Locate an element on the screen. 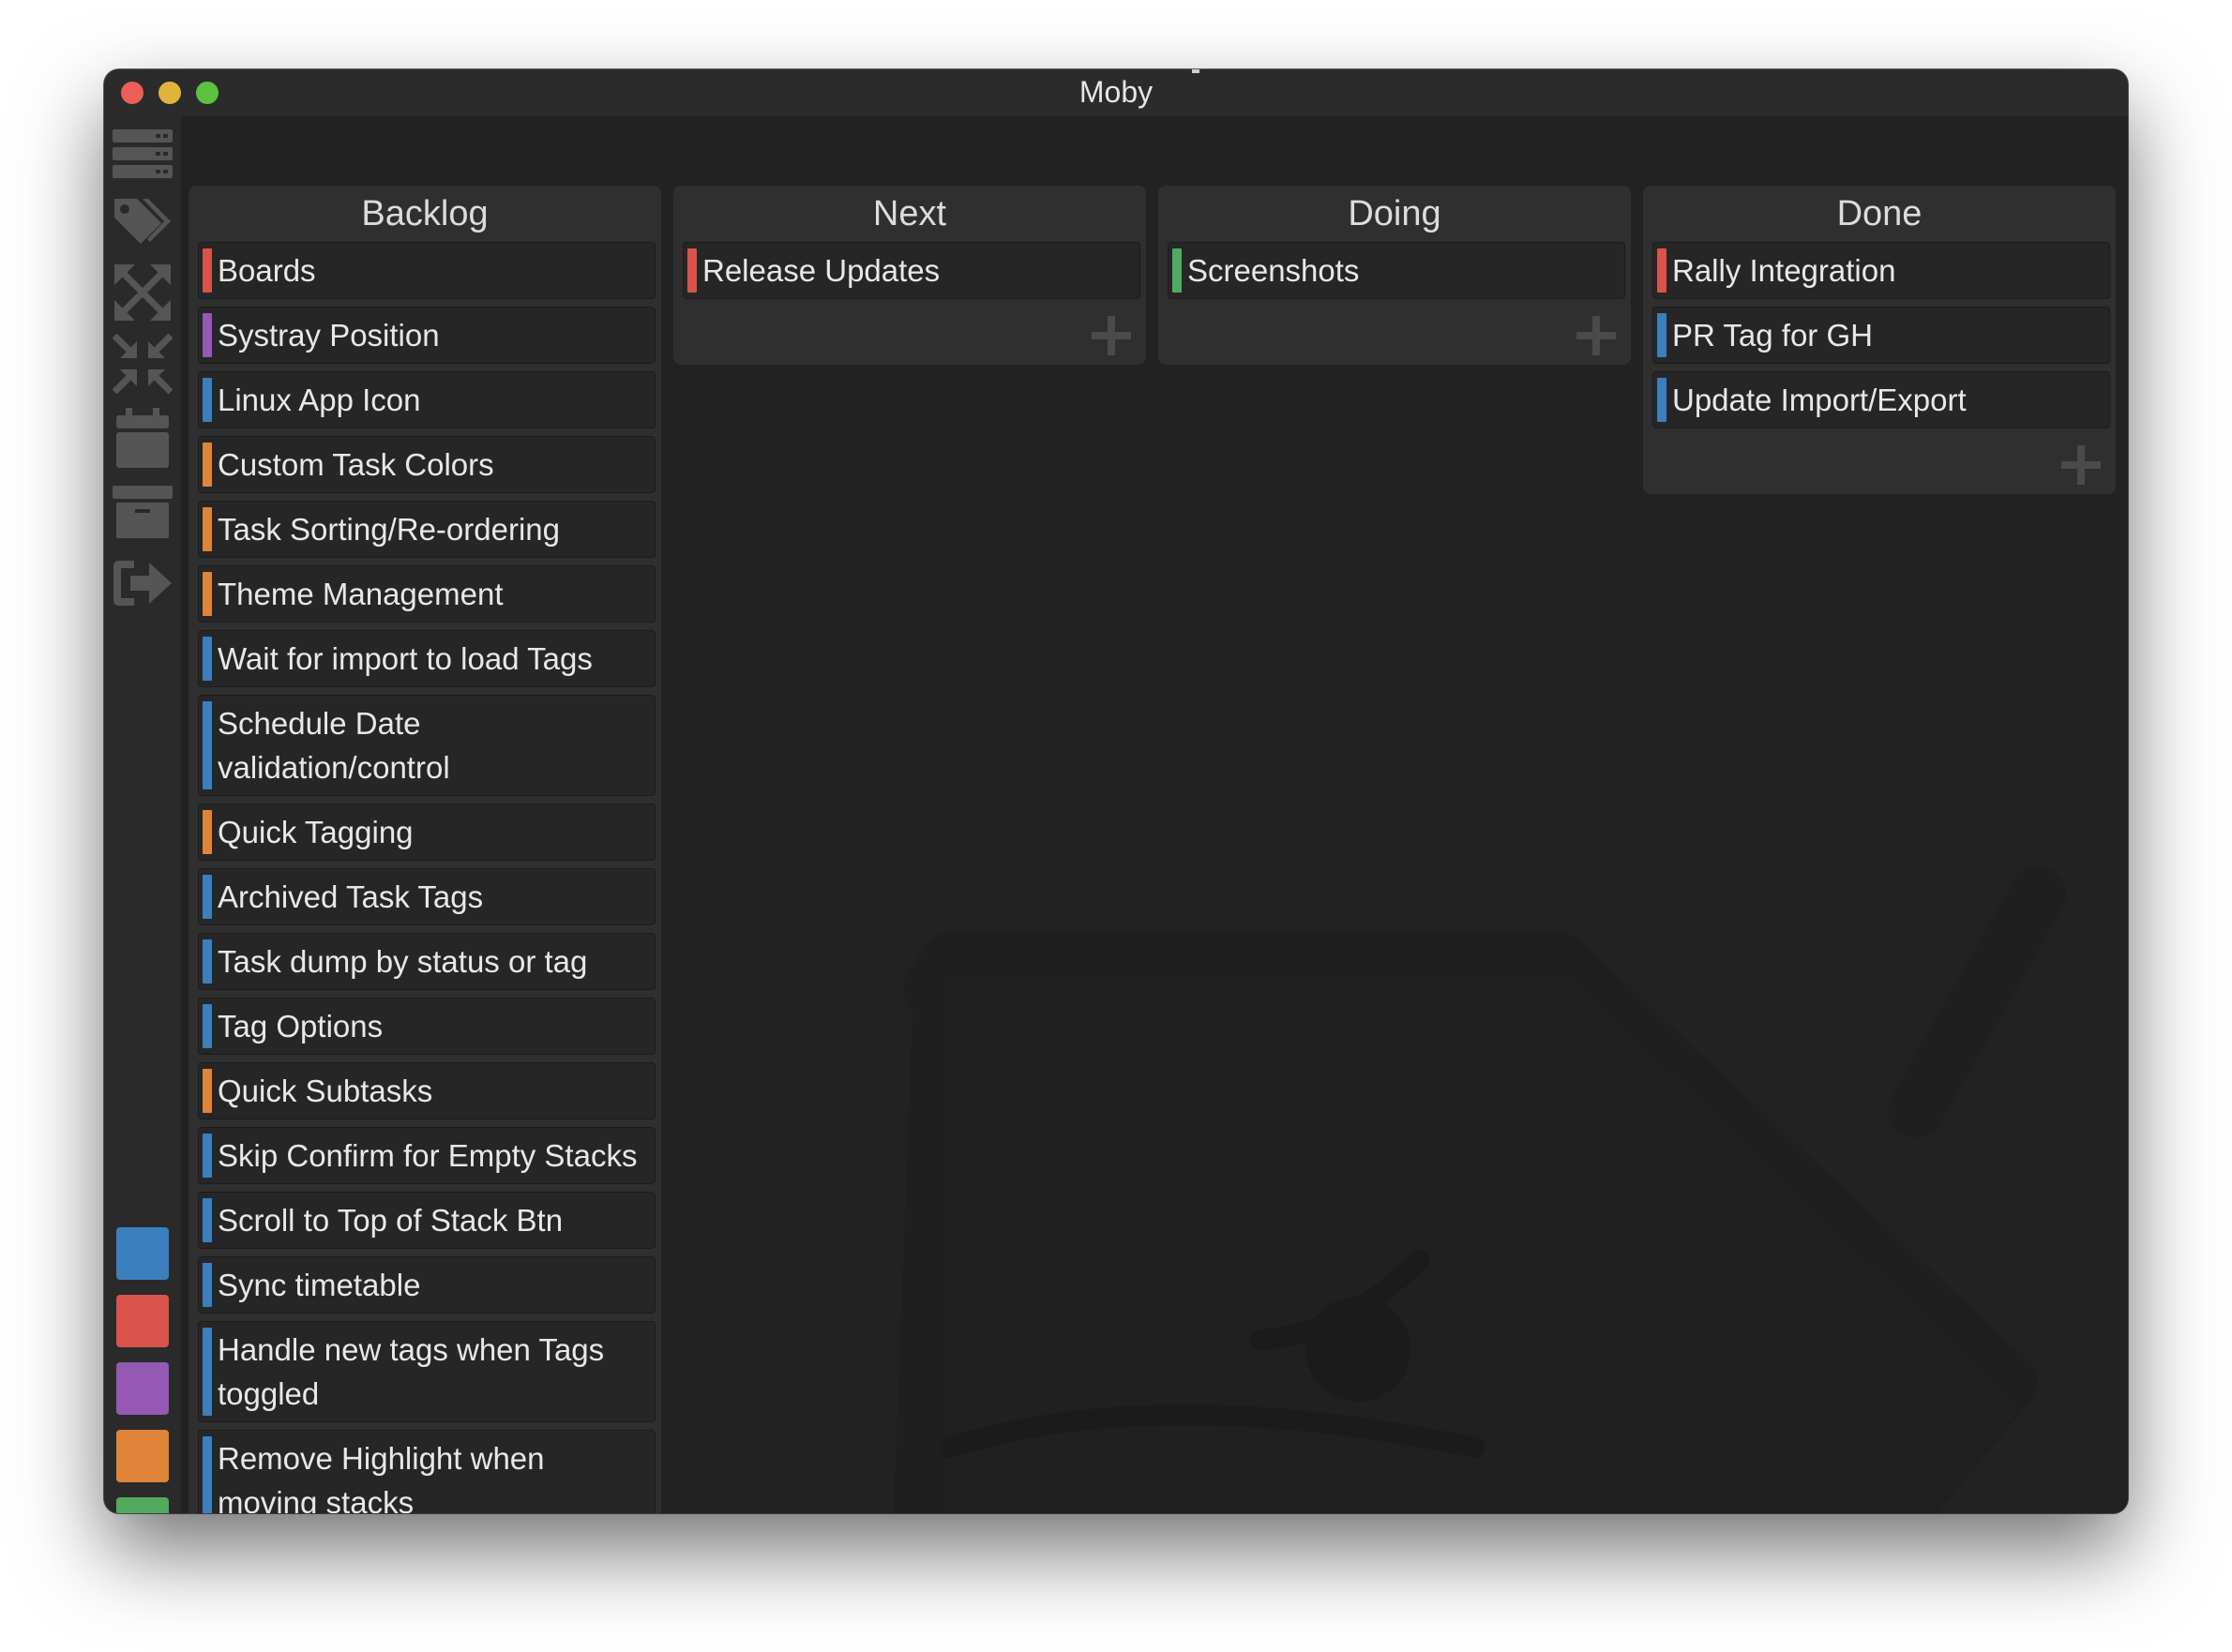  task-list: Release Updates is located at coordinates (909, 270).